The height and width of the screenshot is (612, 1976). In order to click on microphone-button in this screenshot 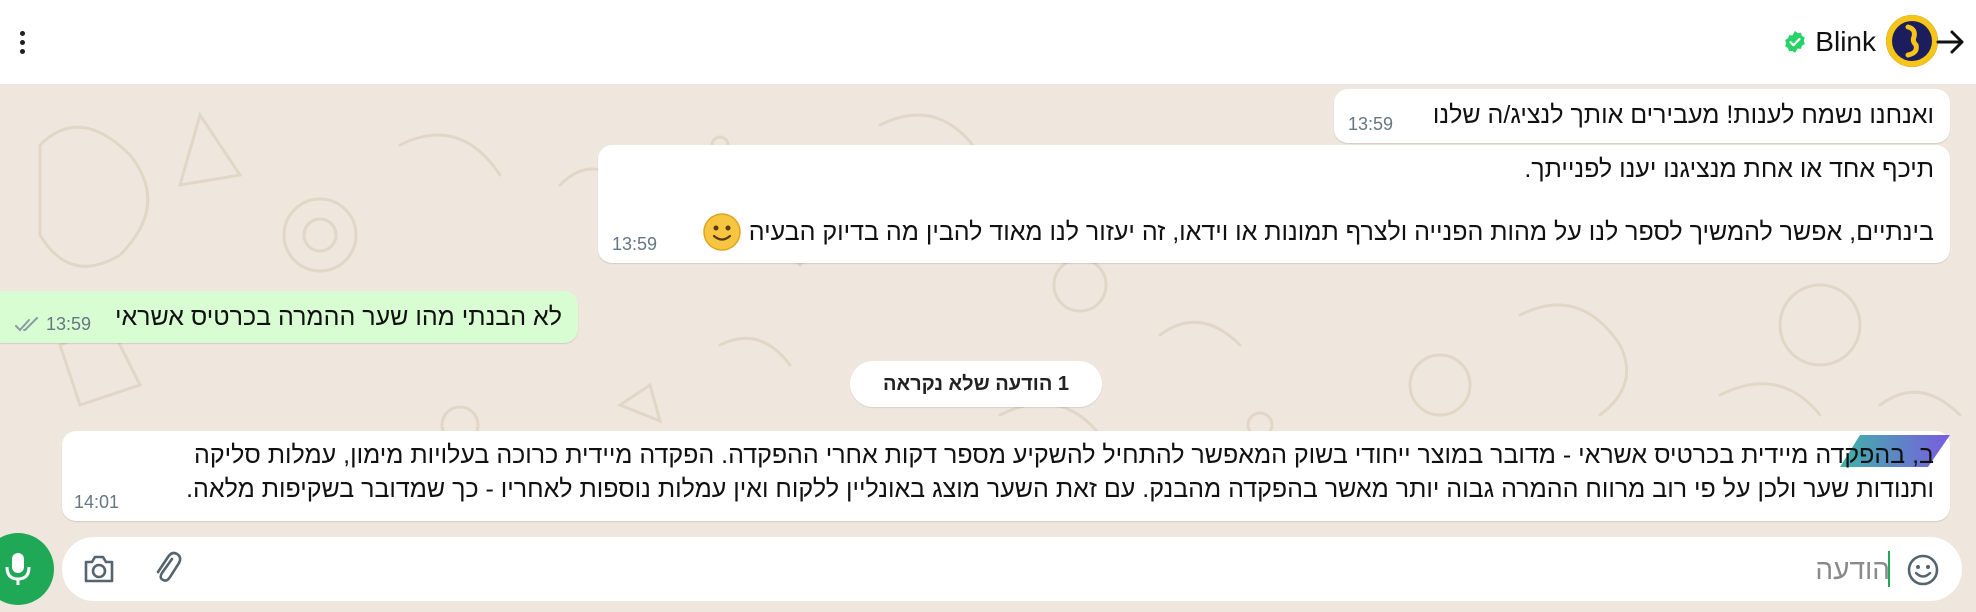, I will do `click(27, 569)`.